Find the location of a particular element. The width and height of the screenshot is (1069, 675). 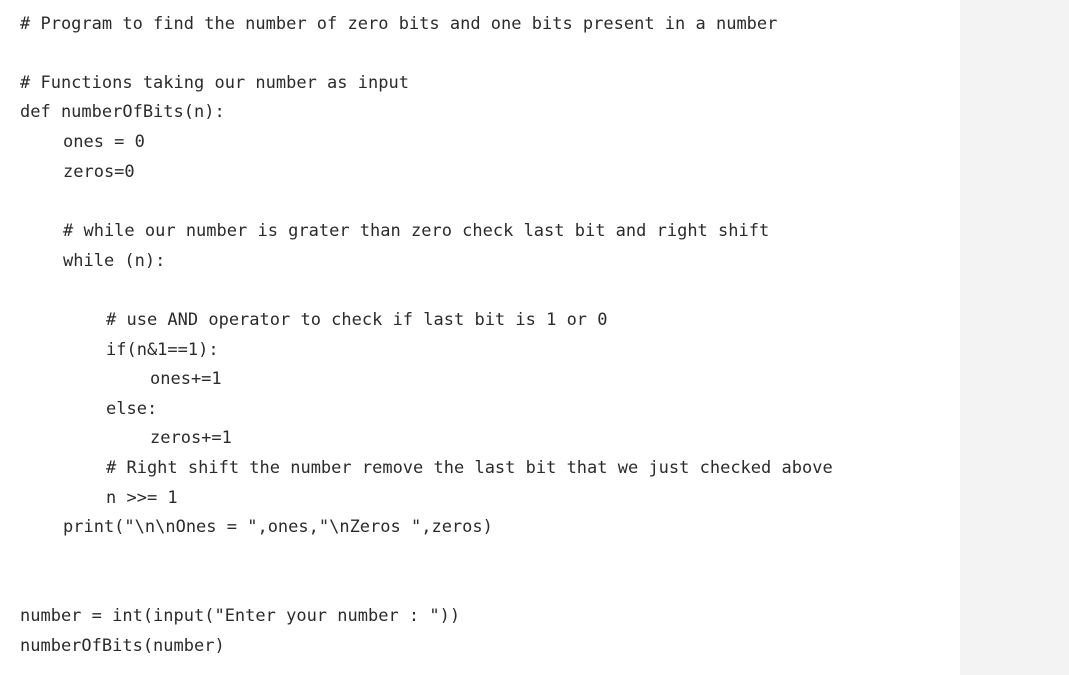

code-line: # Functions taking our number as input is located at coordinates (214, 83).